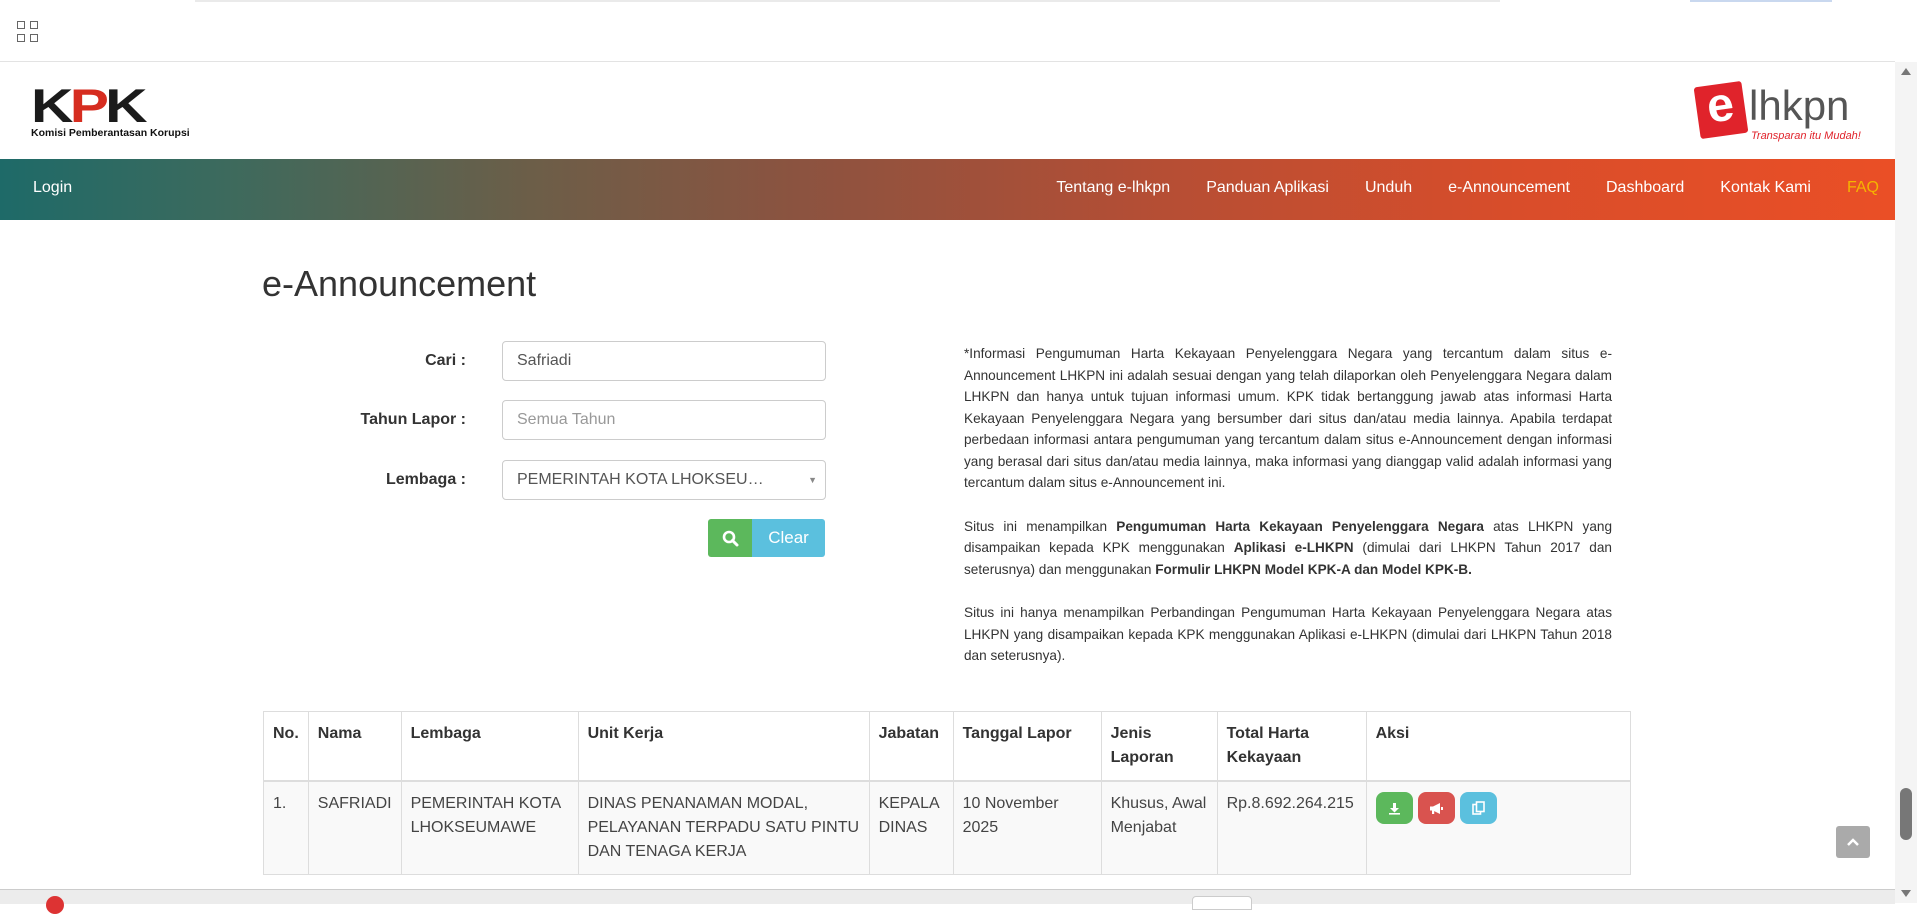 This screenshot has height=914, width=1917. What do you see at coordinates (1113, 188) in the screenshot?
I see `nav-tentang: Tentang e-lhkpn` at bounding box center [1113, 188].